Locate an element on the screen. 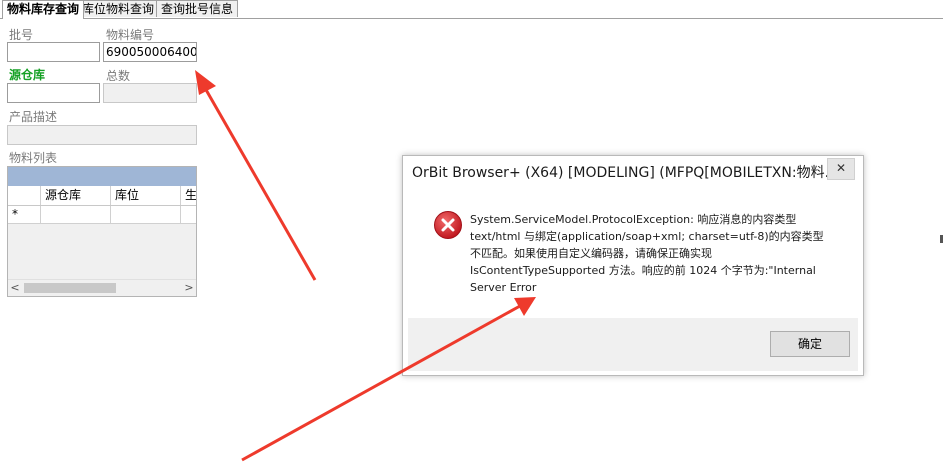 This screenshot has width=943, height=465. tab-material-stock-query: 物料库存查询 is located at coordinates (43, 9).